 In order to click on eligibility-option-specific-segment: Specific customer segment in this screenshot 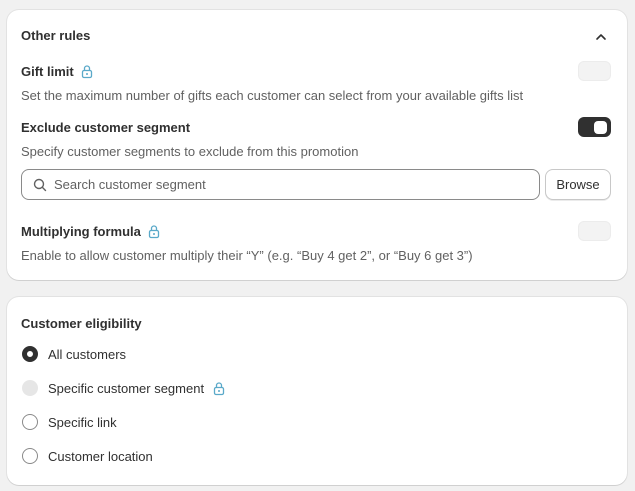, I will do `click(124, 388)`.